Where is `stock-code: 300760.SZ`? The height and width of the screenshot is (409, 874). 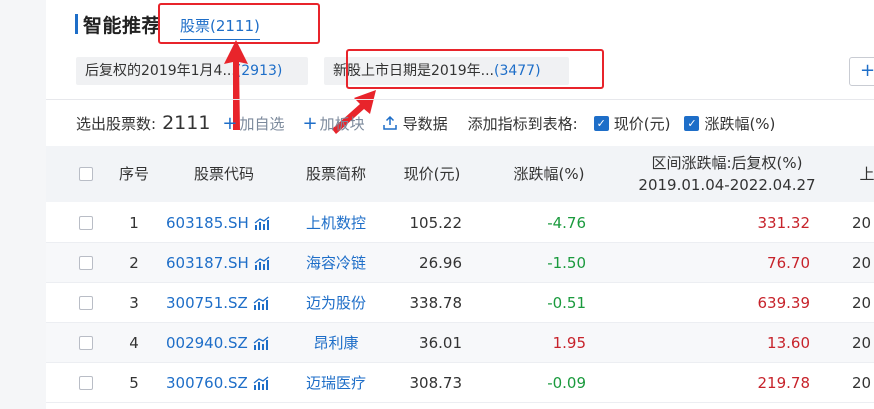
stock-code: 300760.SZ is located at coordinates (207, 383).